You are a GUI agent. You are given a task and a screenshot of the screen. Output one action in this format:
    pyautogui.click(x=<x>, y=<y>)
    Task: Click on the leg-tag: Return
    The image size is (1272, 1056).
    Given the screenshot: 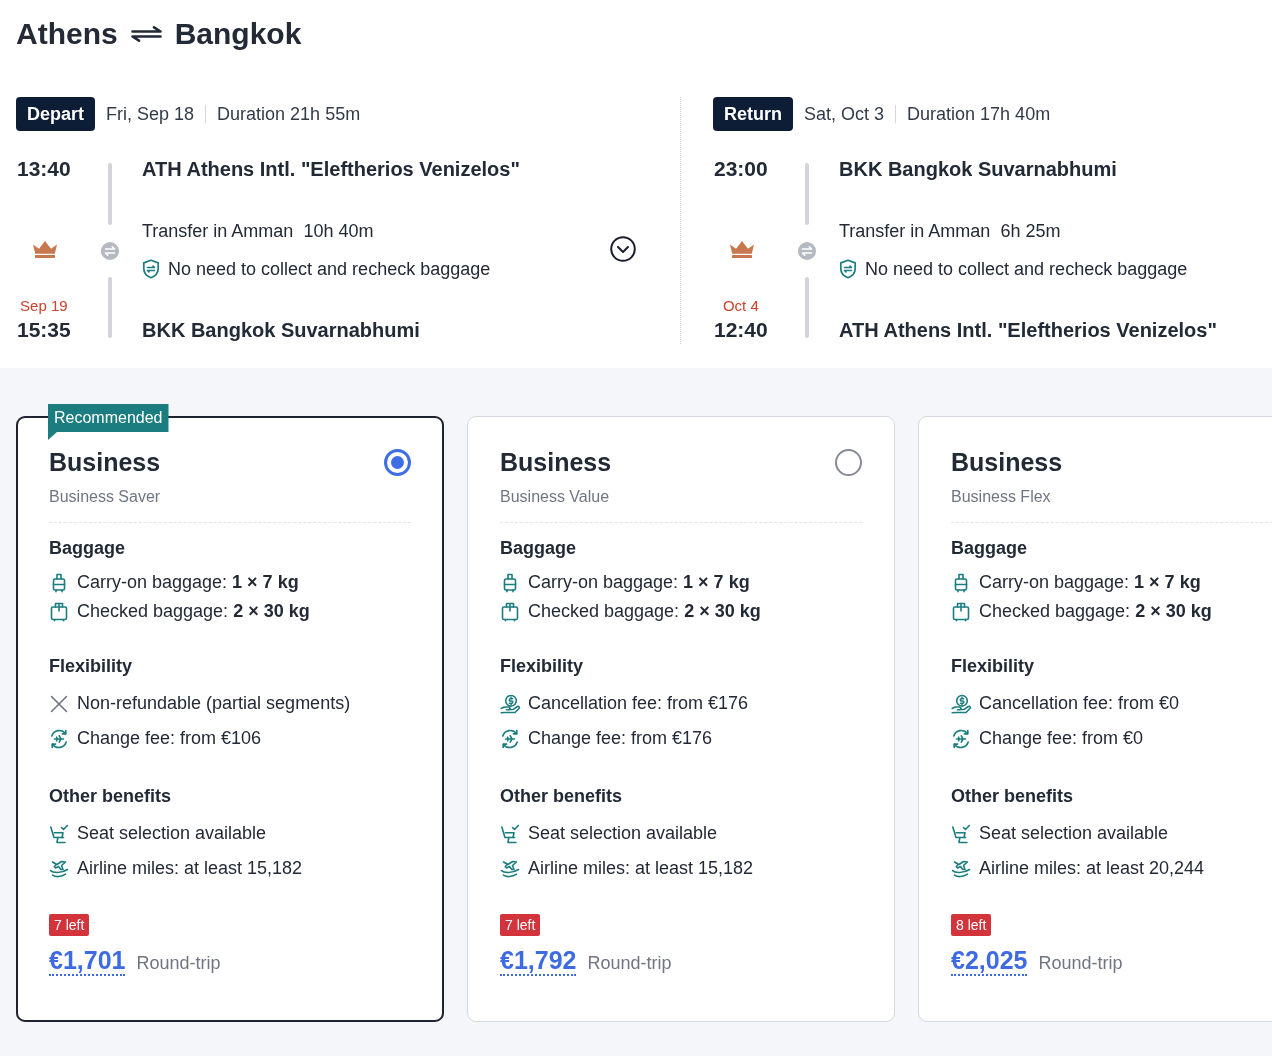 What is the action you would take?
    pyautogui.click(x=753, y=114)
    